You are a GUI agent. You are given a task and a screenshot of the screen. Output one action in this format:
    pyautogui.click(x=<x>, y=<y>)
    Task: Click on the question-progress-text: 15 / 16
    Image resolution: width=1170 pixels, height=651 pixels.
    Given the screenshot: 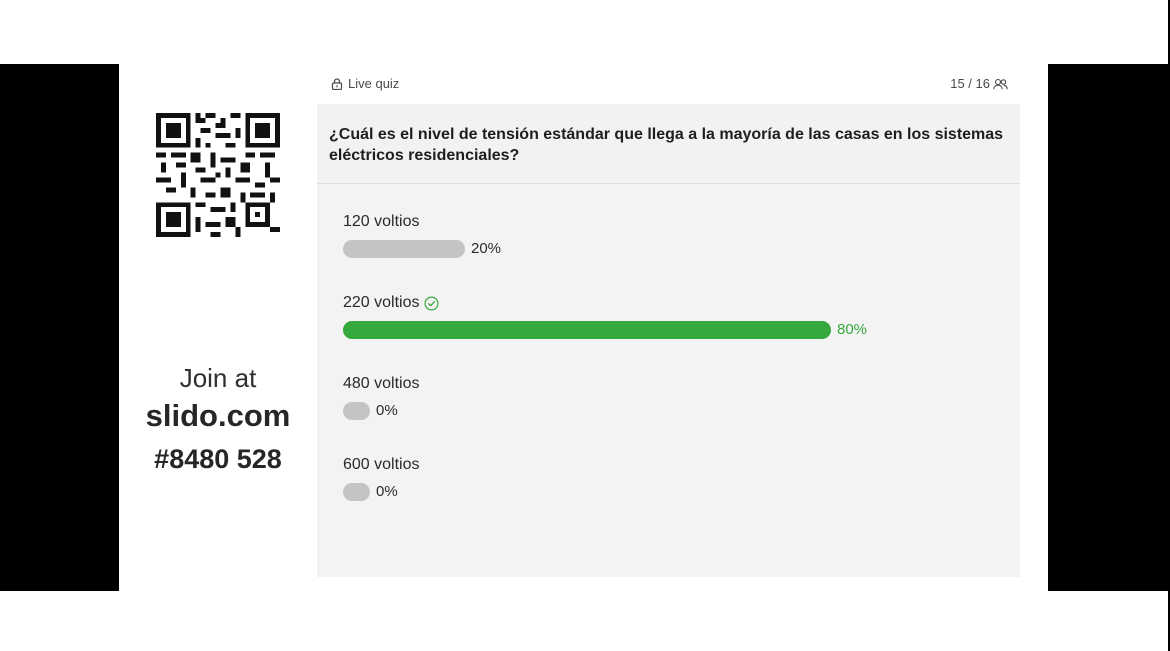 What is the action you would take?
    pyautogui.click(x=970, y=83)
    